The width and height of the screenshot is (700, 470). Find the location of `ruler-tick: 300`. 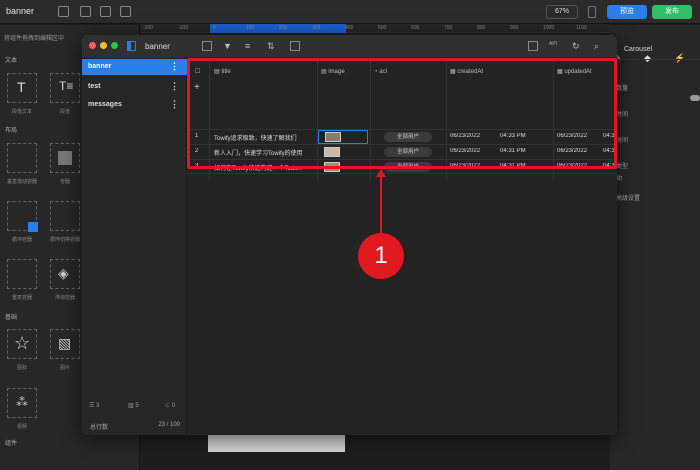

ruler-tick: 300 is located at coordinates (316, 28).